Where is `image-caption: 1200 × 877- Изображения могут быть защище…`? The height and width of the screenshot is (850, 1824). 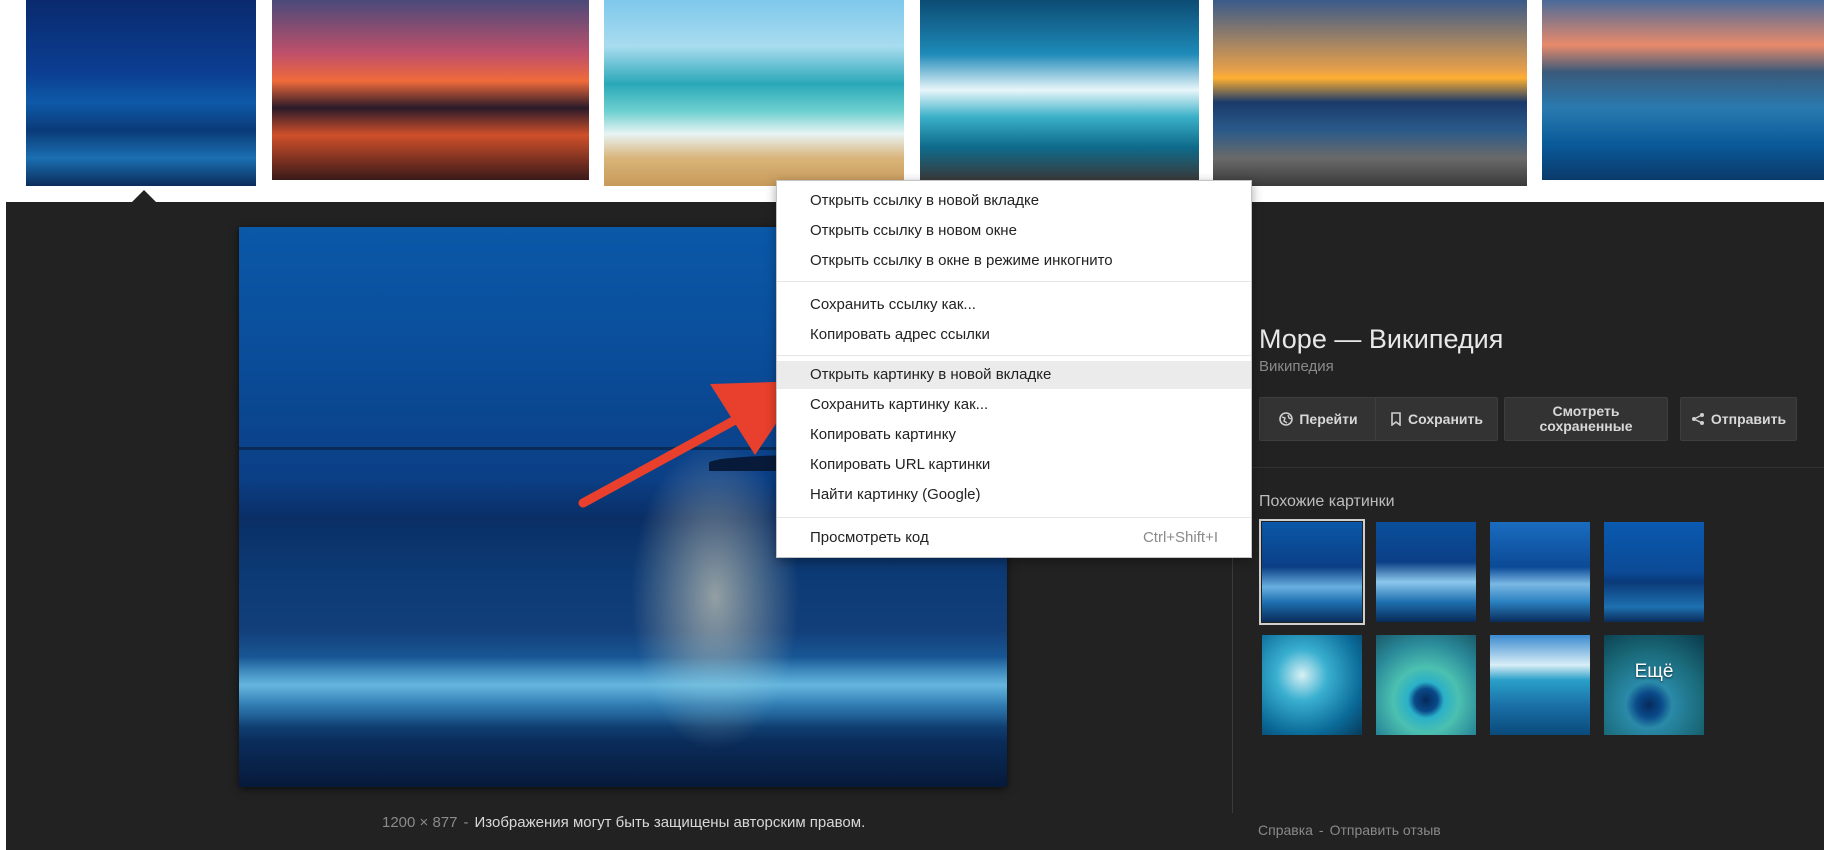 image-caption: 1200 × 877- Изображения могут быть защище… is located at coordinates (623, 822).